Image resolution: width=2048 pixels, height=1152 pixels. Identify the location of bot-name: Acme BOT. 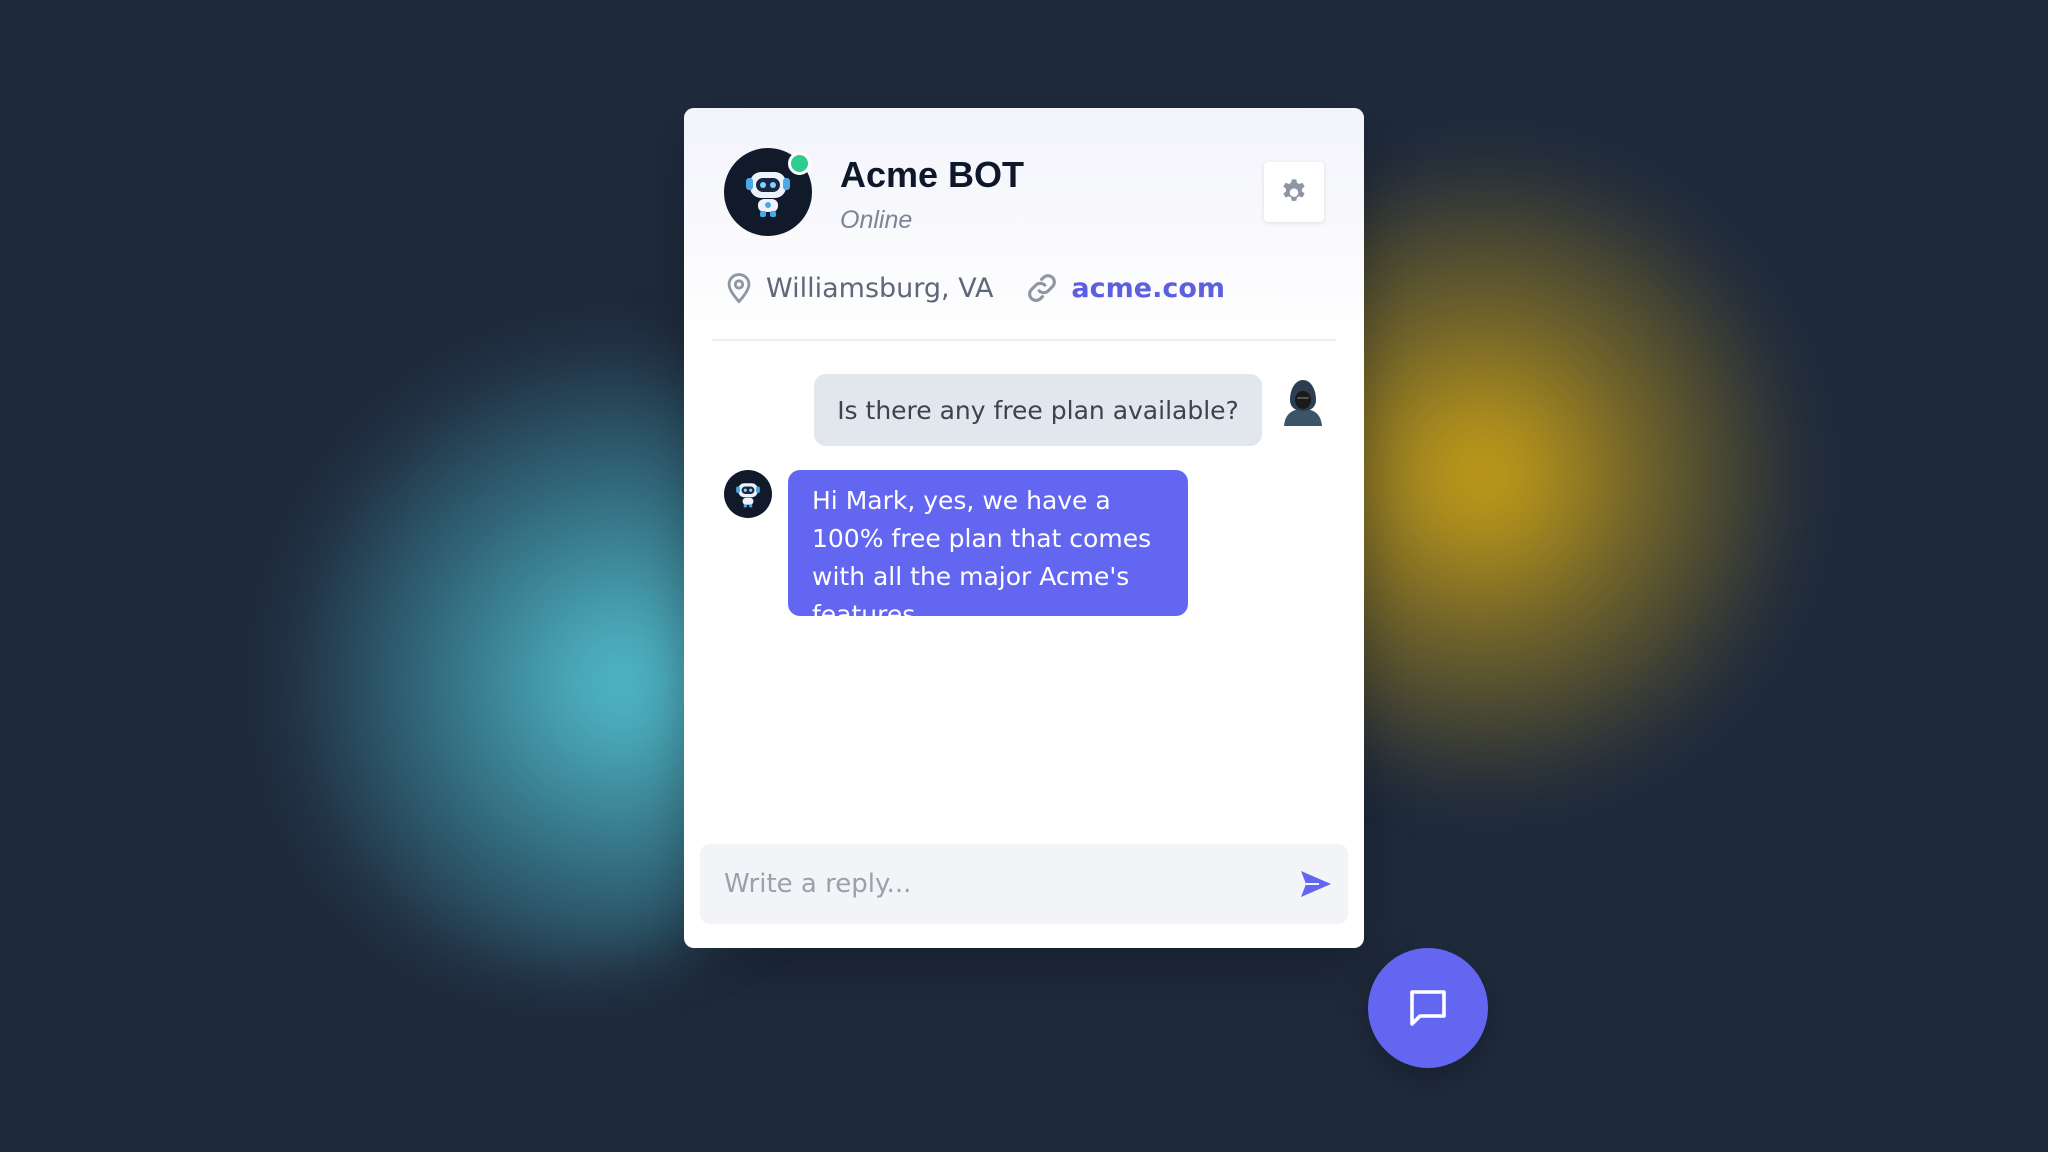
(932, 174).